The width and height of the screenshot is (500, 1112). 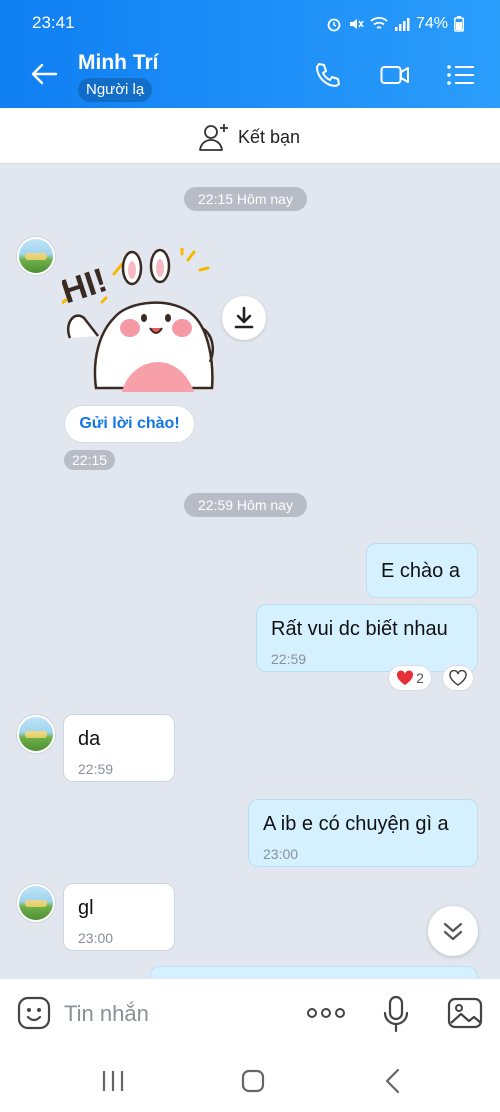 I want to click on add-friend-button: Kết bạn, so click(x=249, y=137).